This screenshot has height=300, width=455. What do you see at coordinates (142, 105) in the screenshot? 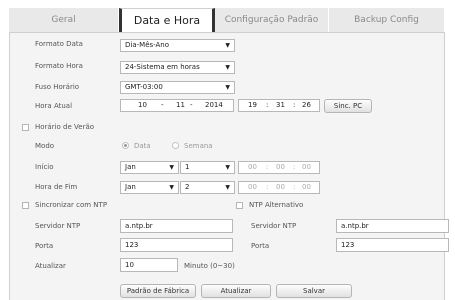
I see `day-field: 10` at bounding box center [142, 105].